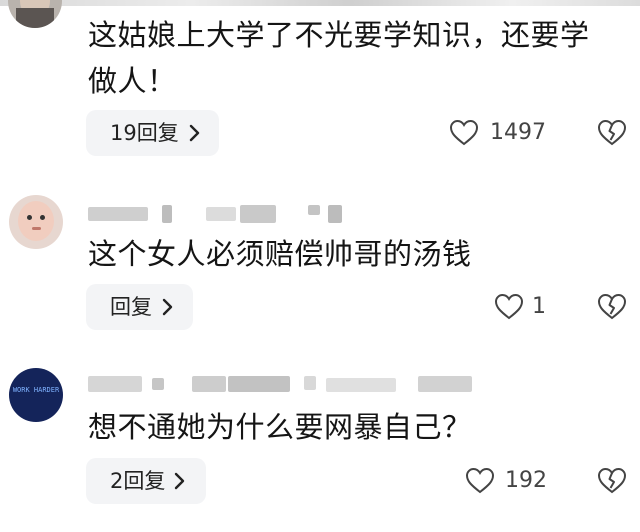 Image resolution: width=640 pixels, height=532 pixels. What do you see at coordinates (526, 480) in the screenshot?
I see `like-count: 192` at bounding box center [526, 480].